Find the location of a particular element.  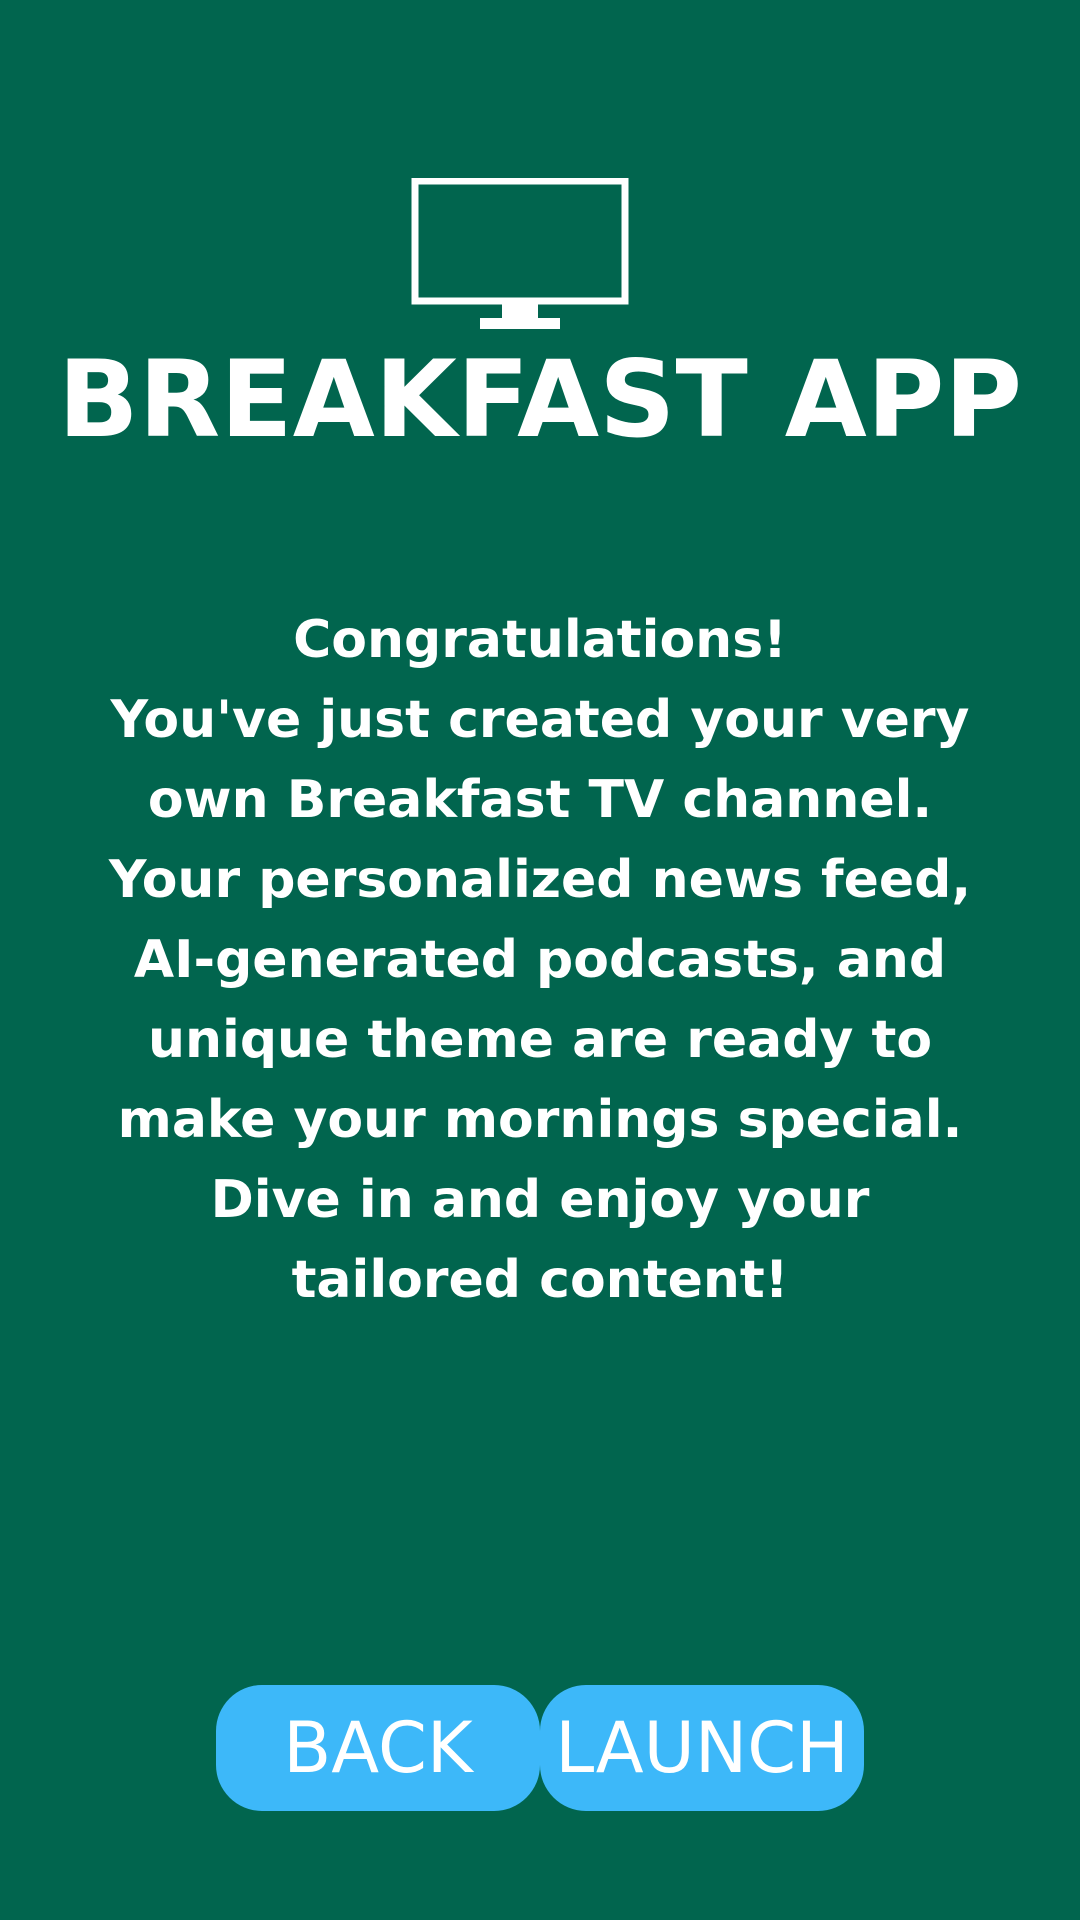

message-line: tailored content! is located at coordinates (540, 1280).